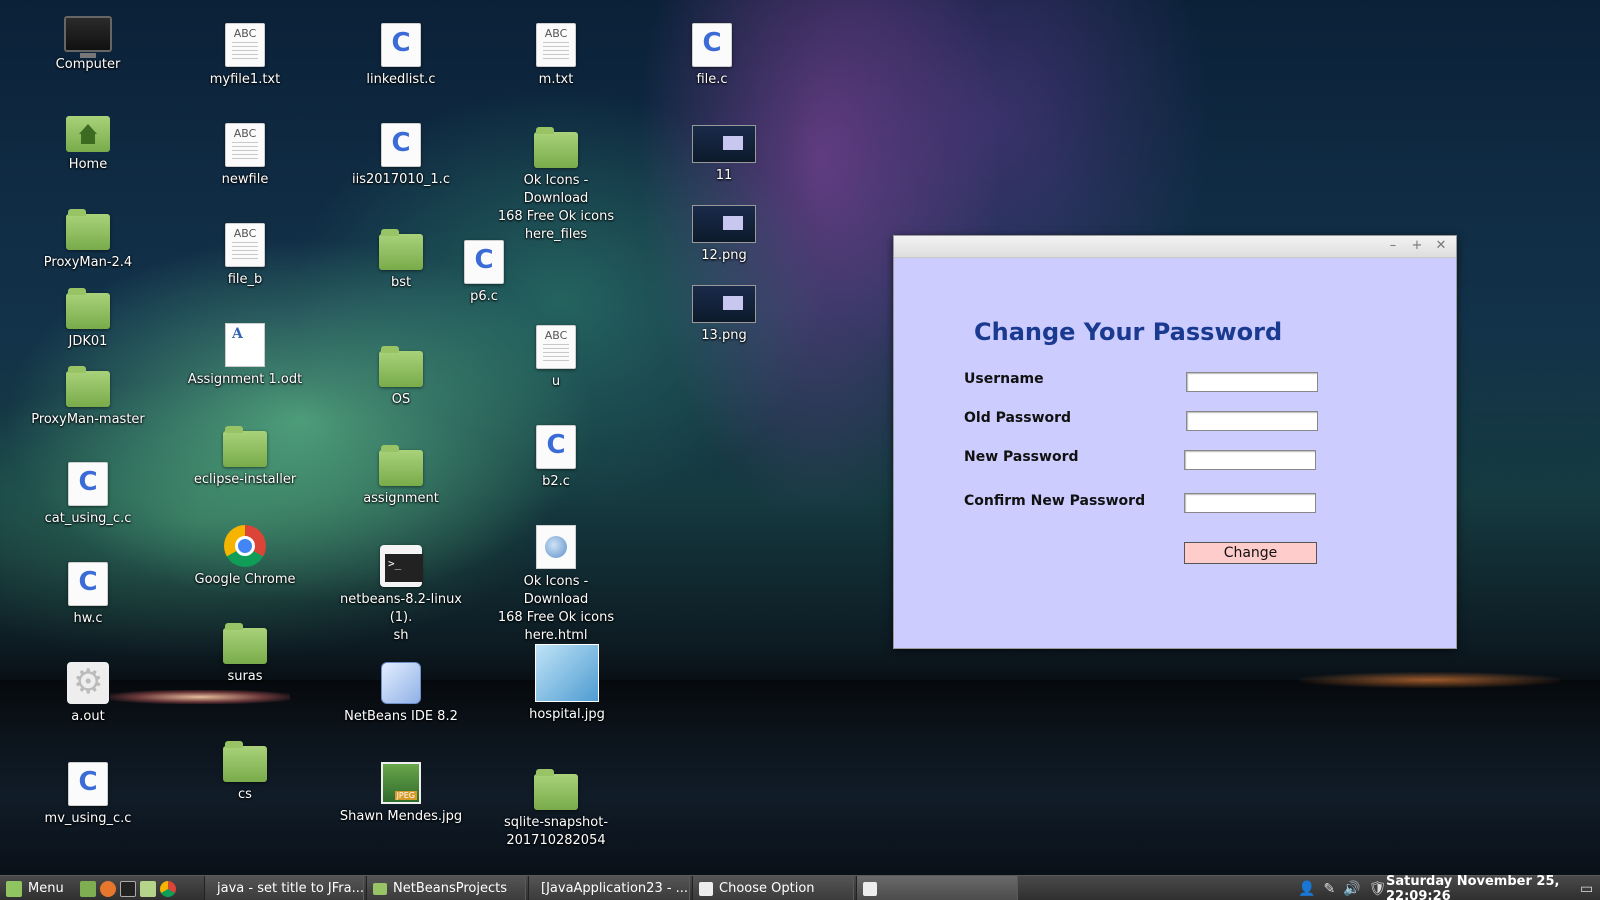 The image size is (1600, 900). I want to click on desktop-icon-cat-using-c: C cat_using_c.c, so click(88, 495).